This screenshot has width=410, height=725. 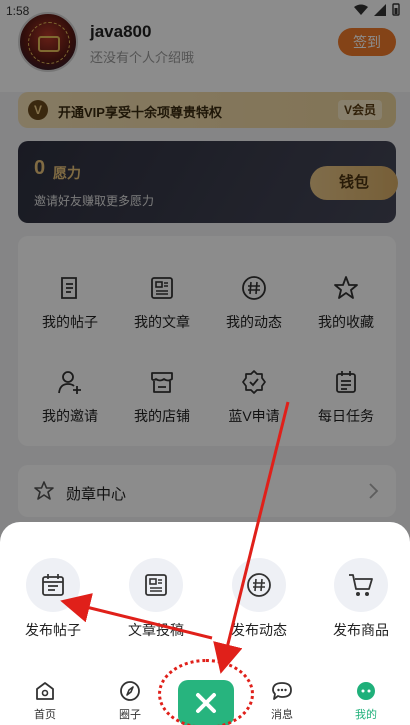 I want to click on tab-messages: 消息, so click(x=282, y=702).